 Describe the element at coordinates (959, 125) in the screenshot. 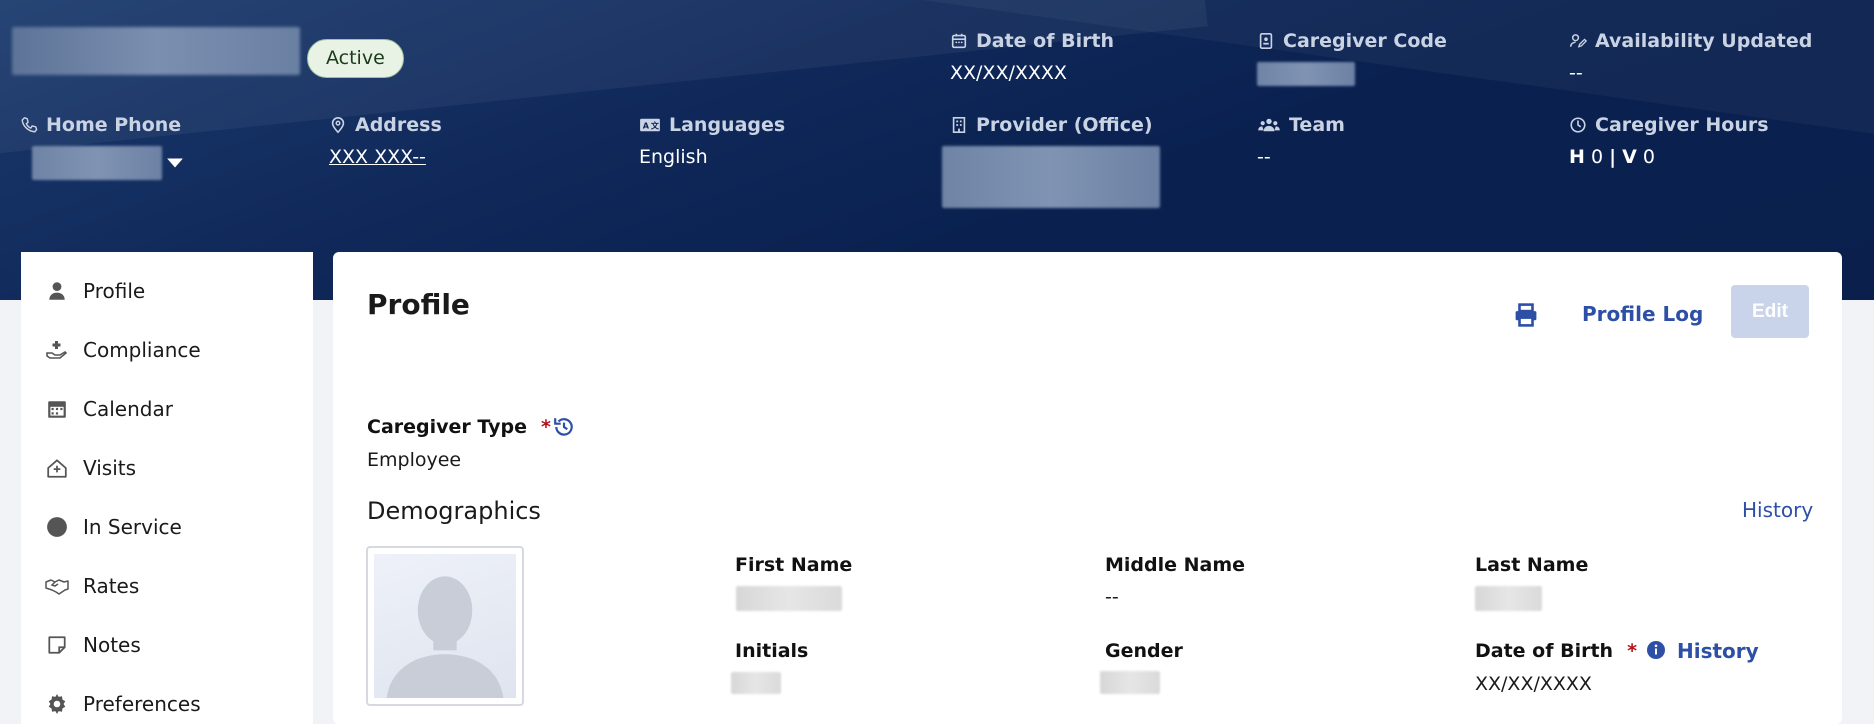

I see `building-icon` at that location.